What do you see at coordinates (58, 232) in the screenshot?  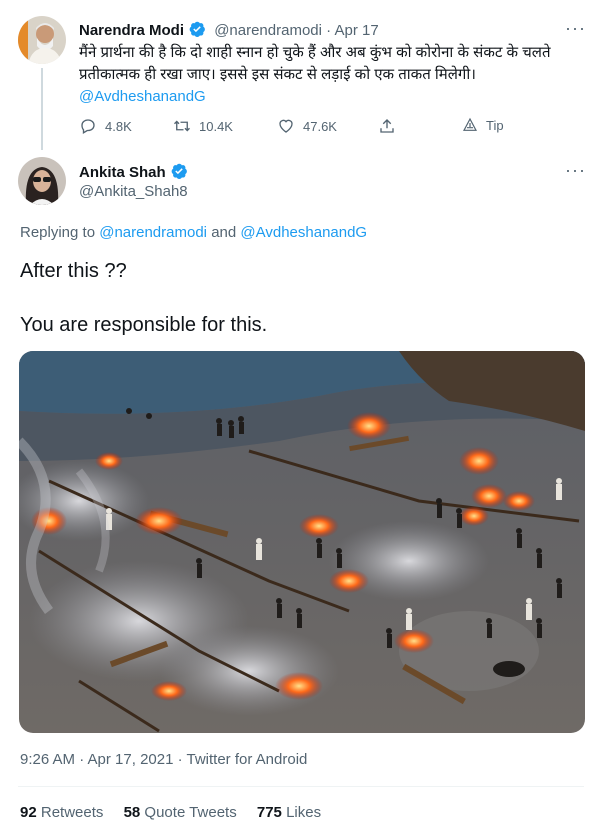 I see `replying-to-label: Replying to` at bounding box center [58, 232].